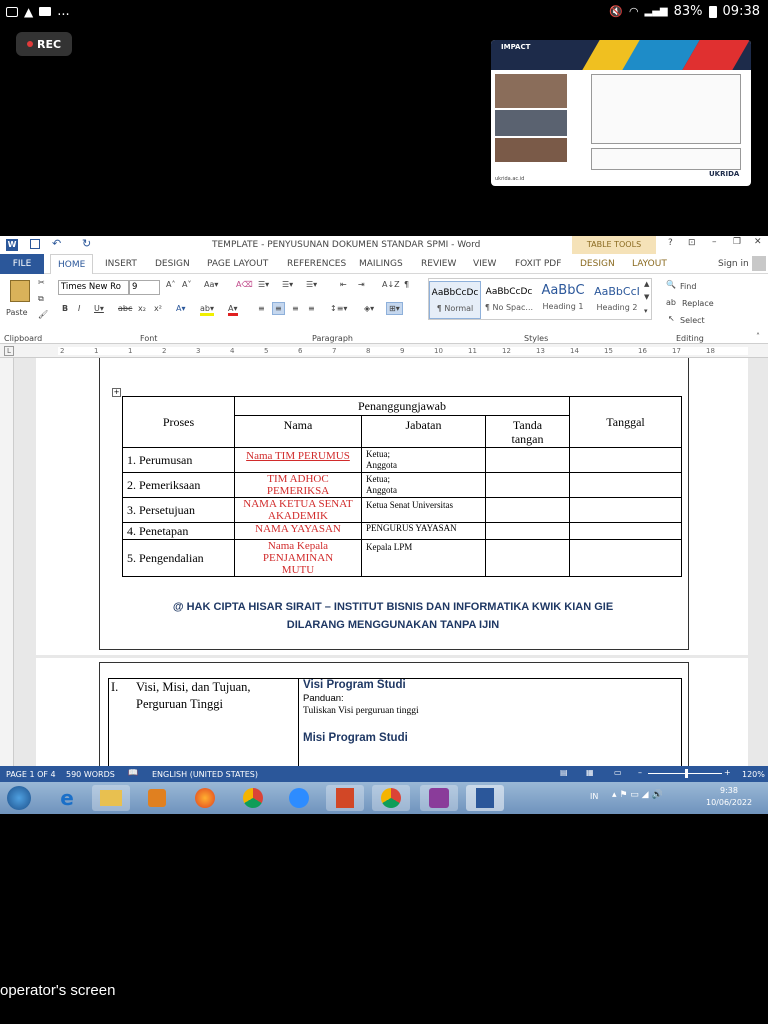  Describe the element at coordinates (646, 297) in the screenshot. I see `styles-scroll-down-icon: ▼` at that location.